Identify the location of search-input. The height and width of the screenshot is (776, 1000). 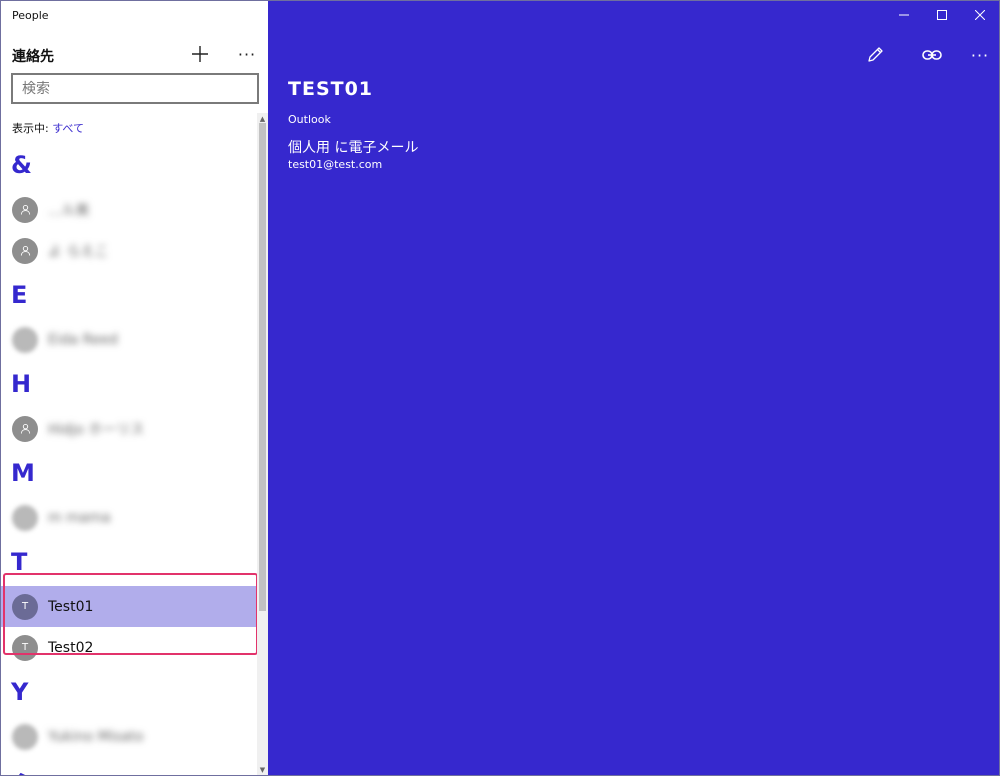
(135, 88).